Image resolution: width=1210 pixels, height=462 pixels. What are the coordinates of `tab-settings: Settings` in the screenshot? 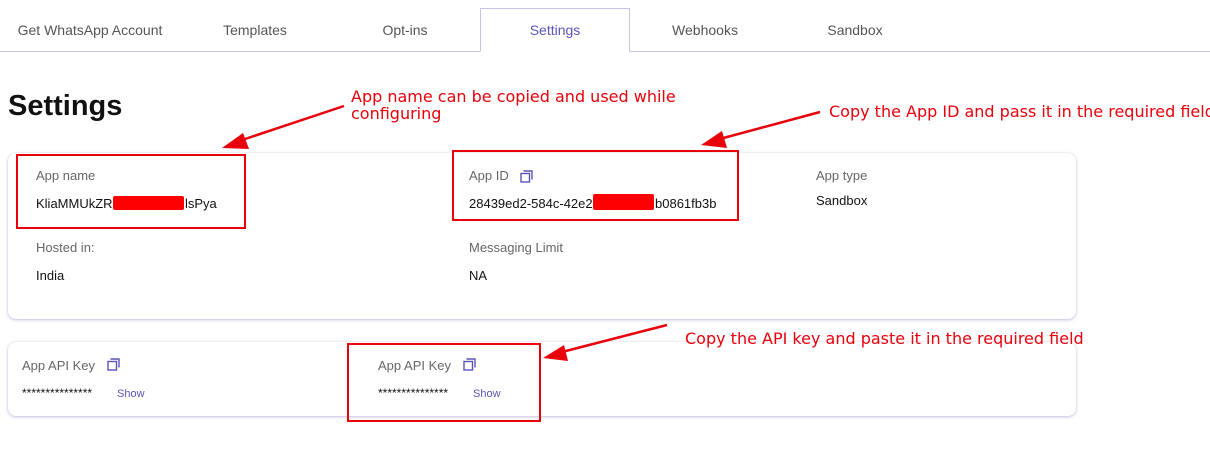 It's located at (555, 30).